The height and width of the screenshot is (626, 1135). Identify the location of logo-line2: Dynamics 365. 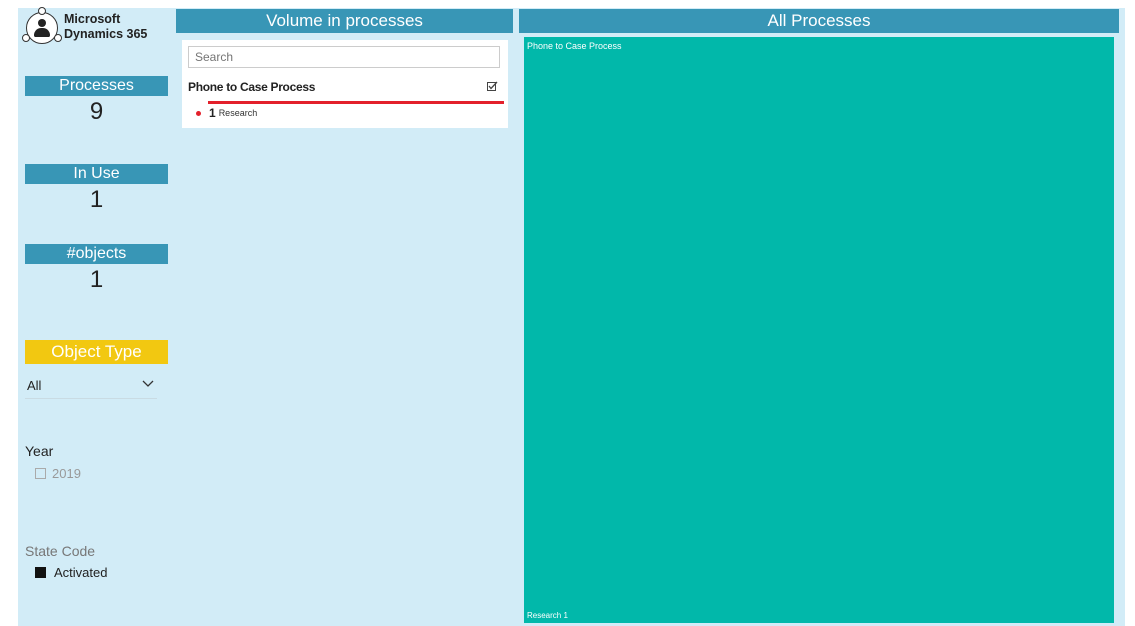
(106, 34).